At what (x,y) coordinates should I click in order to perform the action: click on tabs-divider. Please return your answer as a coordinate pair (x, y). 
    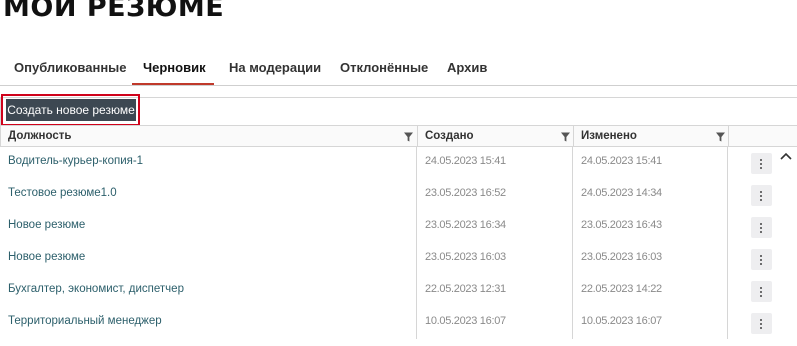
    Looking at the image, I should click on (398, 85).